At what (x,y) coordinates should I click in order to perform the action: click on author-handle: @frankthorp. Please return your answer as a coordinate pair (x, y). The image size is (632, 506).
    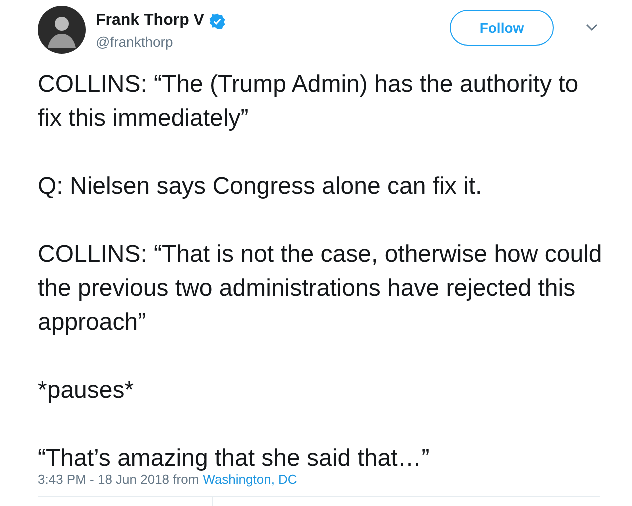
    Looking at the image, I should click on (268, 42).